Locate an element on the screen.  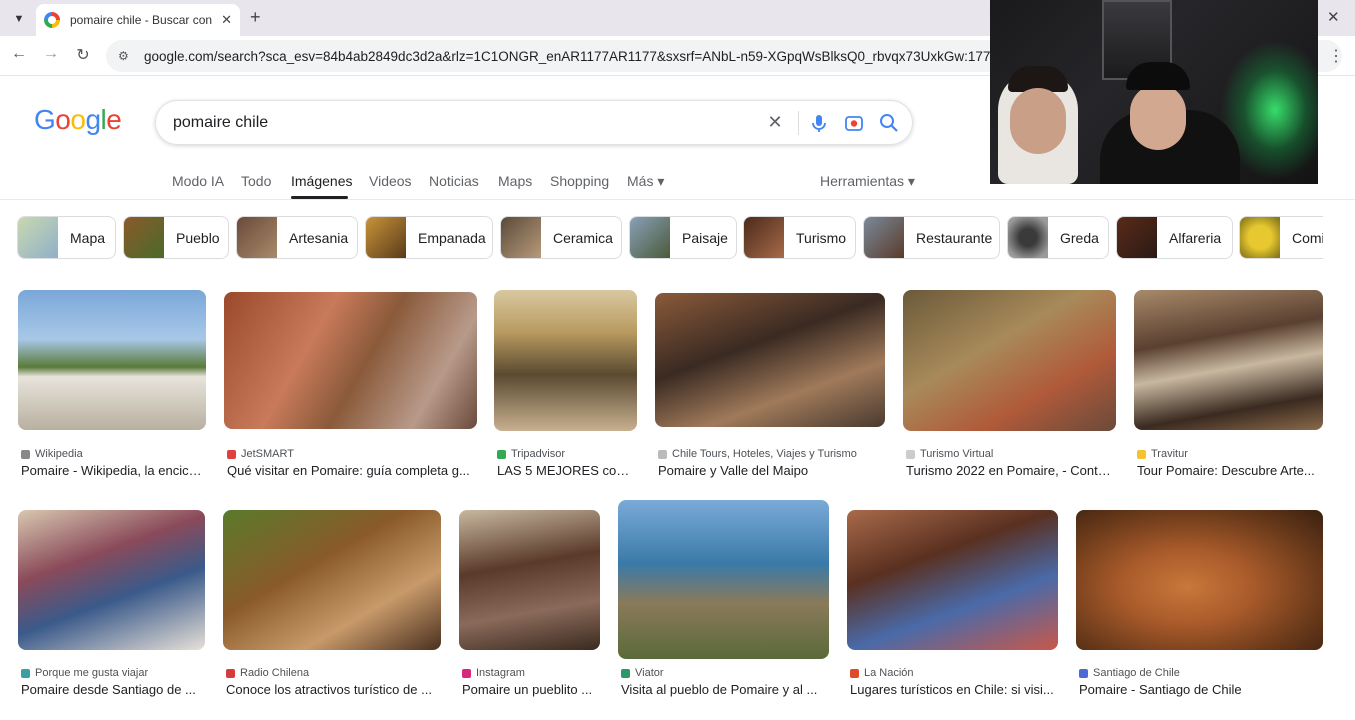
webcam-overlay is located at coordinates (1154, 92).